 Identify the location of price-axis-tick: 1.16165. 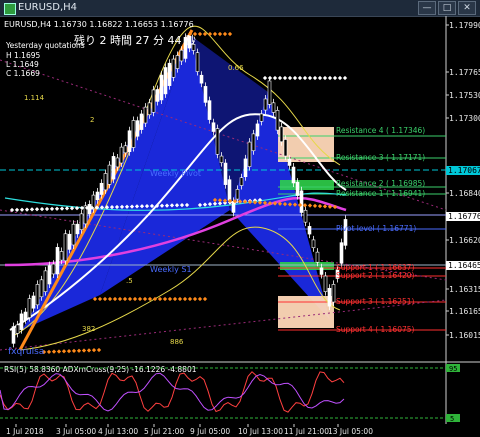
(464, 311).